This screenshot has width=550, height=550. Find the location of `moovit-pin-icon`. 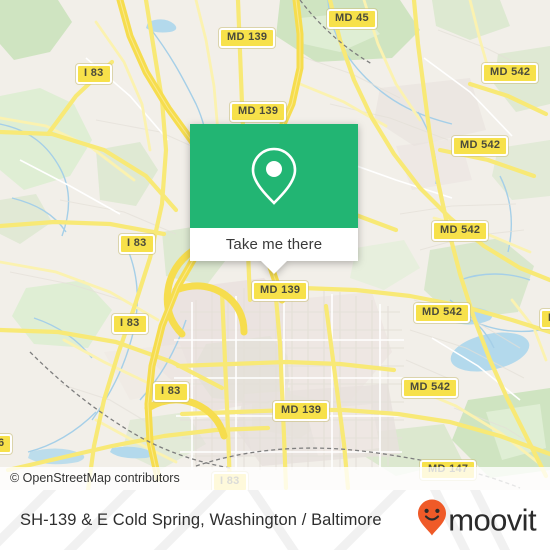

moovit-pin-icon is located at coordinates (432, 520).